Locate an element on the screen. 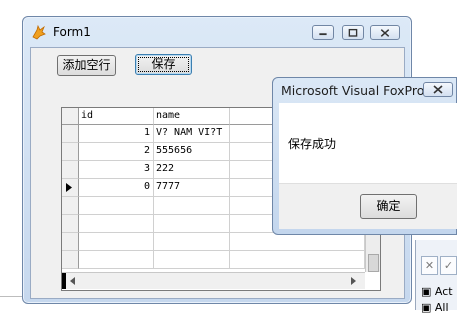 This screenshot has height=314, width=457. grid-corner is located at coordinates (70, 116).